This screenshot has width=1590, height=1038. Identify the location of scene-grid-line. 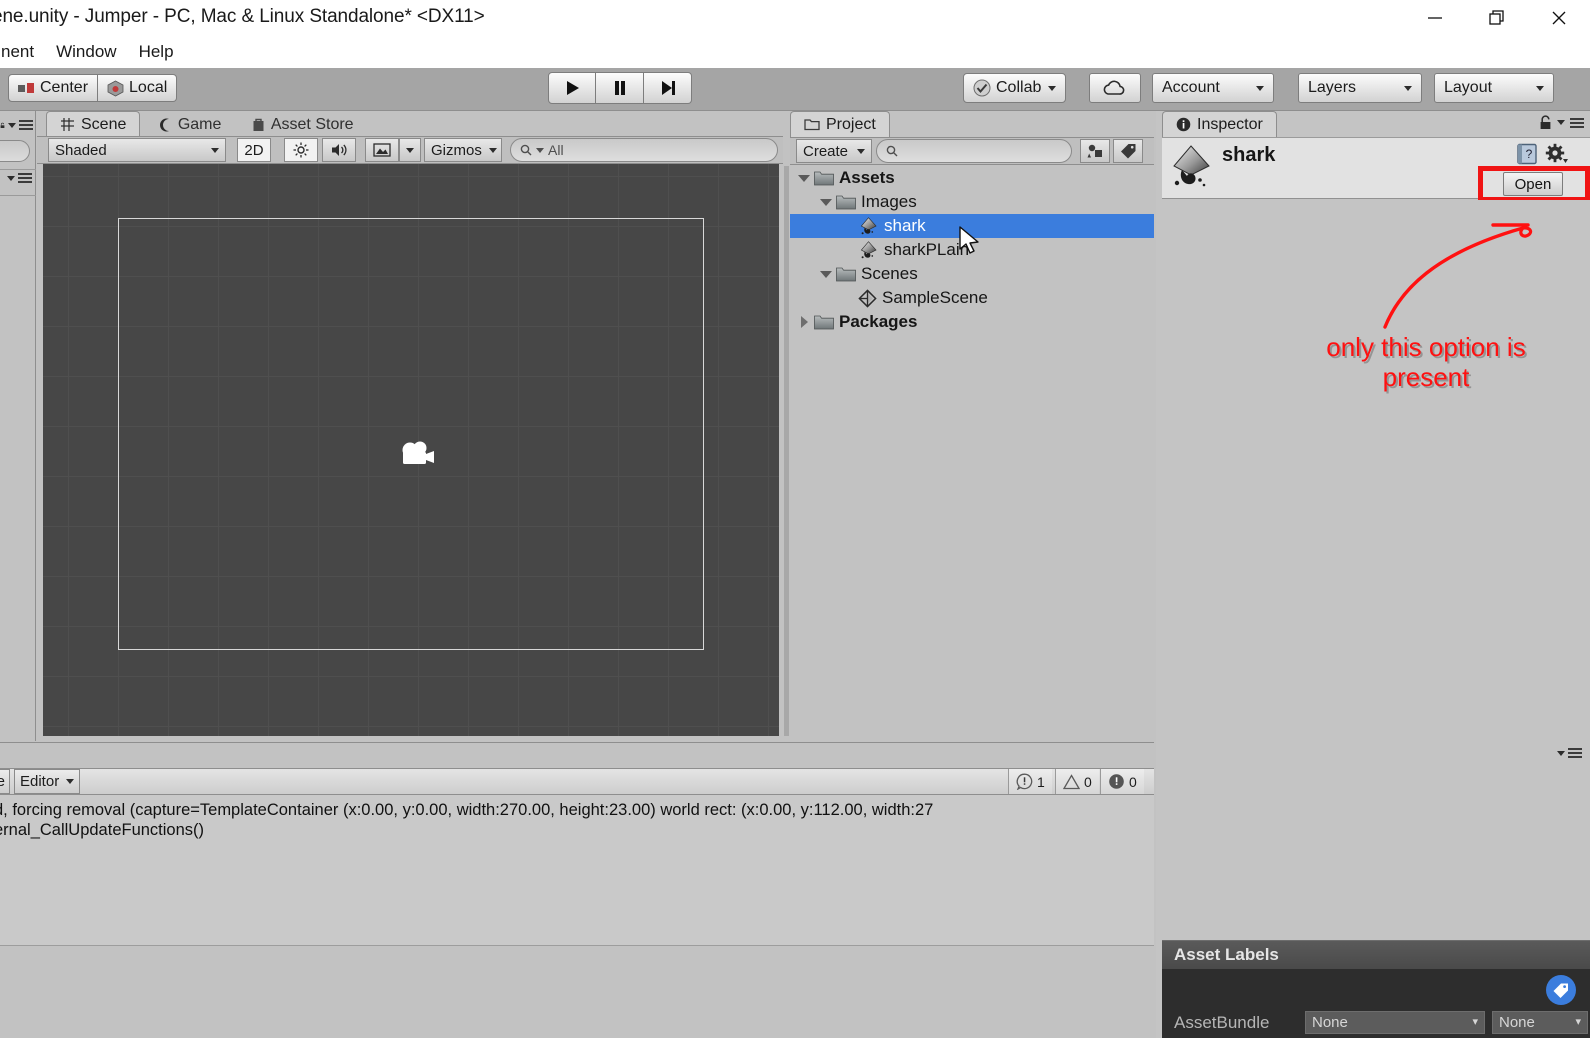
(768, 450).